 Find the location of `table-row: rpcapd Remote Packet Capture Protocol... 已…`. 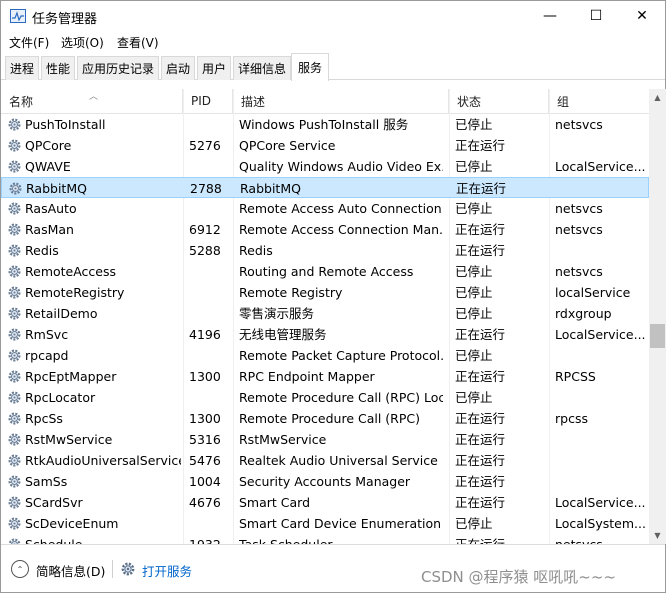

table-row: rpcapd Remote Packet Capture Protocol... 已… is located at coordinates (325, 355).